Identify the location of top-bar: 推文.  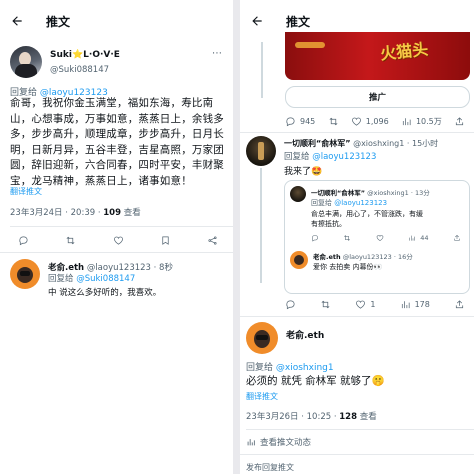
(116, 21).